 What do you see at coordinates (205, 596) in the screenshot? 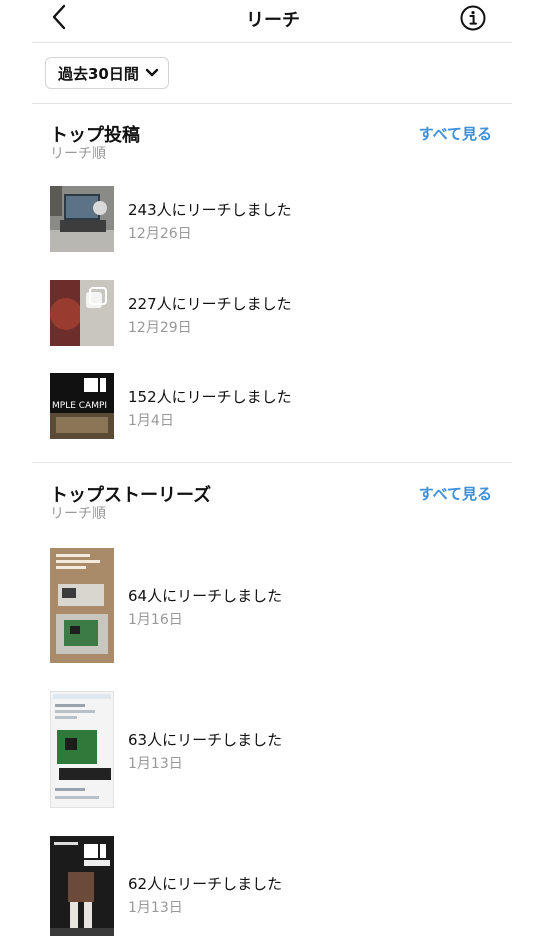
I see `reach-count: 64人にリーチしました` at bounding box center [205, 596].